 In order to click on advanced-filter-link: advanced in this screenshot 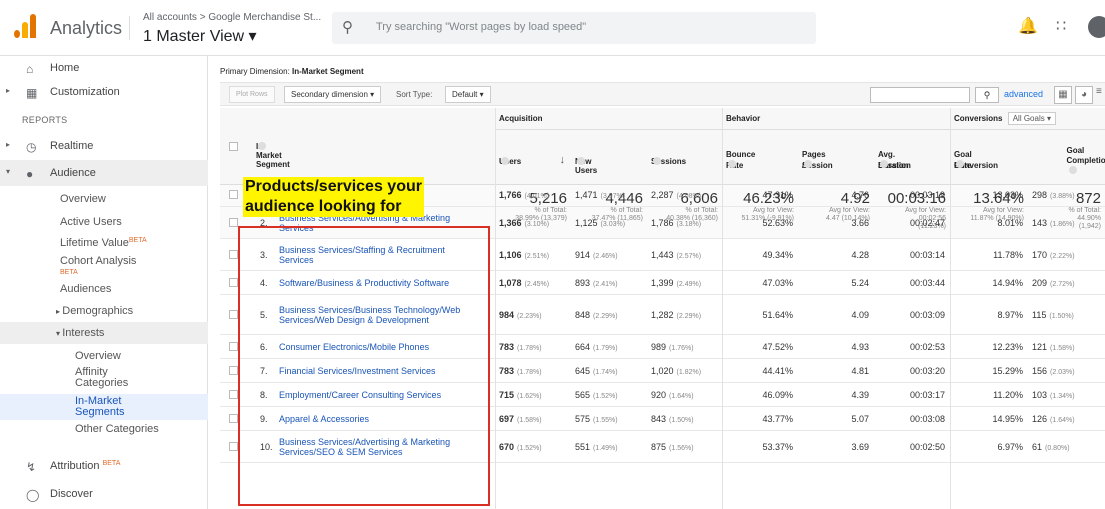, I will do `click(1023, 94)`.